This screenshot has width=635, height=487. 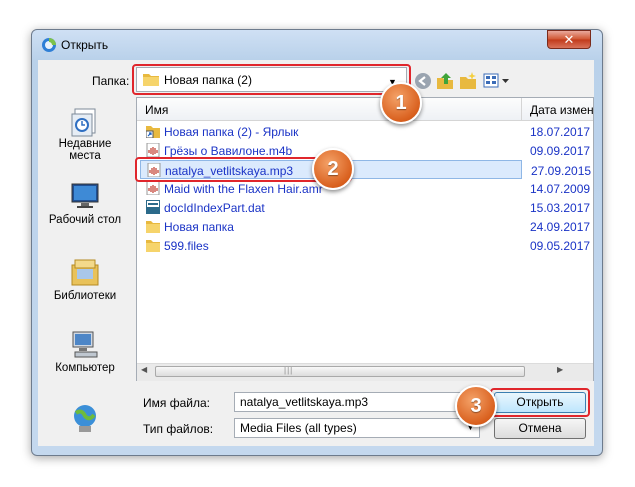 I want to click on column-header-date: Дата измен, so click(x=562, y=110).